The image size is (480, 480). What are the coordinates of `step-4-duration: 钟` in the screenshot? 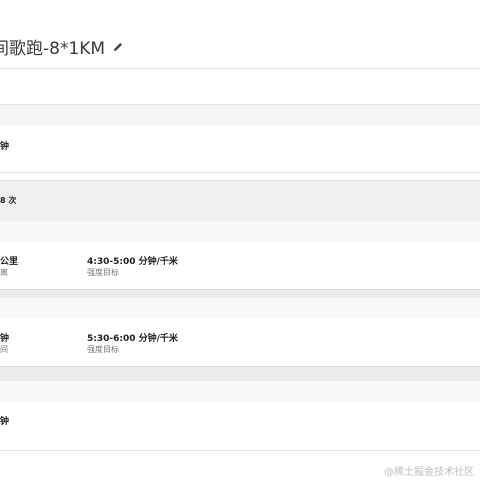 It's located at (5, 422).